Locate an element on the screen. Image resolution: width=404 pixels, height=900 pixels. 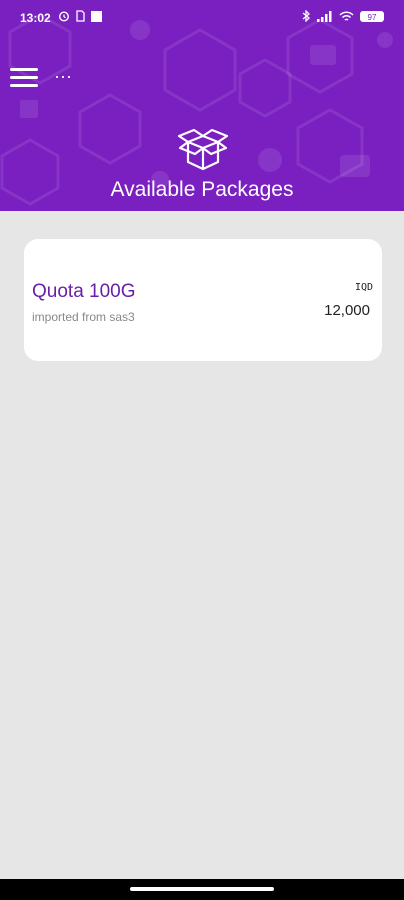
package-source: imported from sas3 is located at coordinates (83, 317).